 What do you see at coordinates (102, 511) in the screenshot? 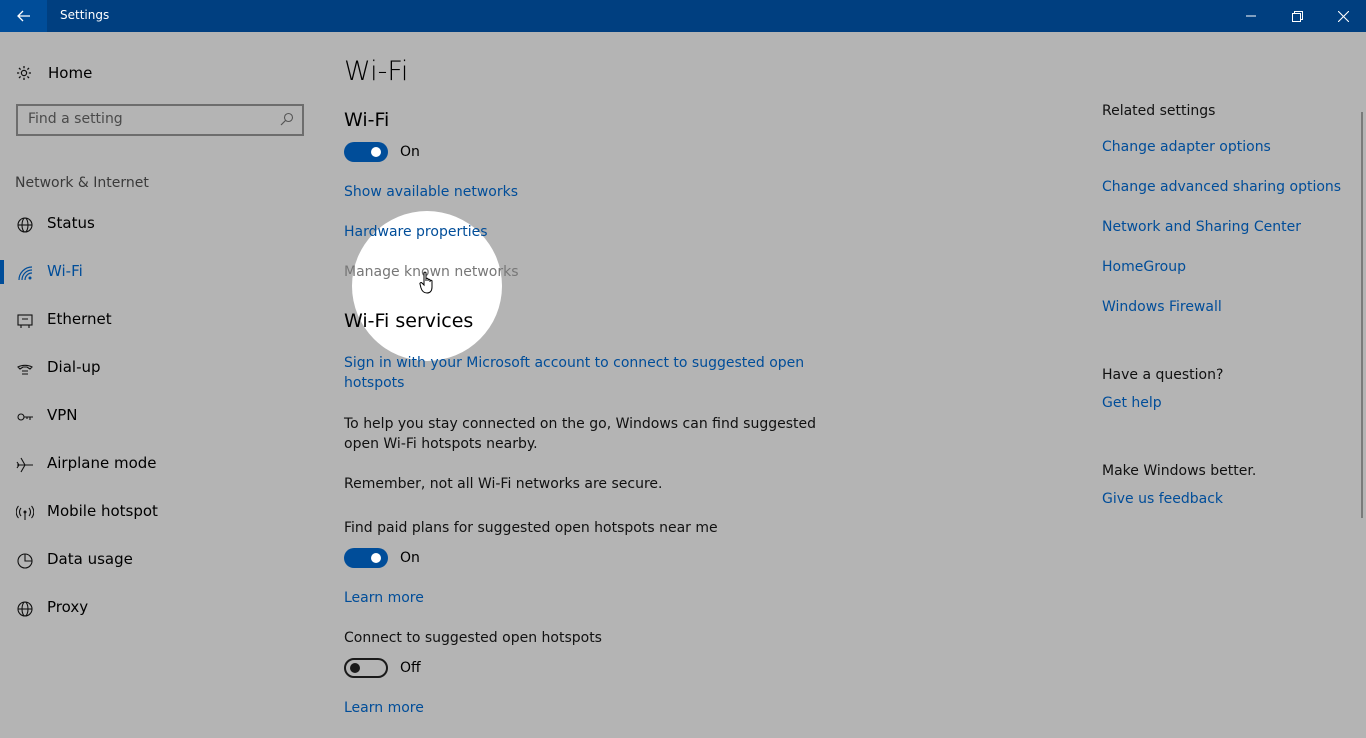
I see `sidebar-item-label: Mobile hotspot` at bounding box center [102, 511].